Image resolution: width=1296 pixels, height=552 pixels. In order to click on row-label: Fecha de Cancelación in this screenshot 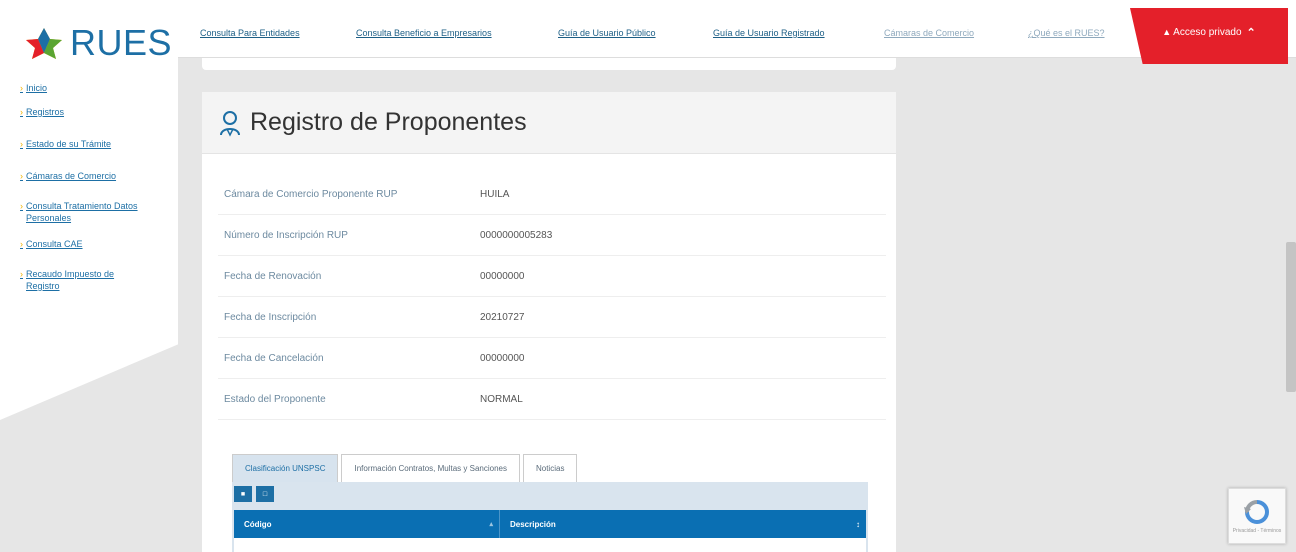, I will do `click(274, 358)`.